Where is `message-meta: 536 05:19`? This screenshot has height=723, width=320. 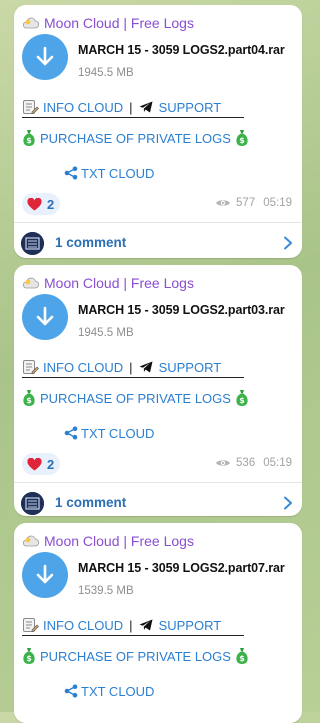 message-meta: 536 05:19 is located at coordinates (253, 463).